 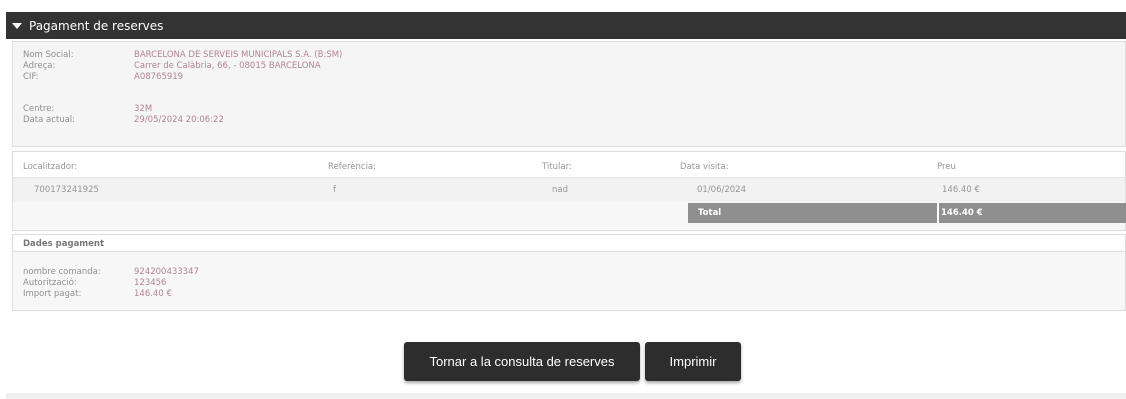 What do you see at coordinates (39, 109) in the screenshot?
I see `centre-label: Centre:` at bounding box center [39, 109].